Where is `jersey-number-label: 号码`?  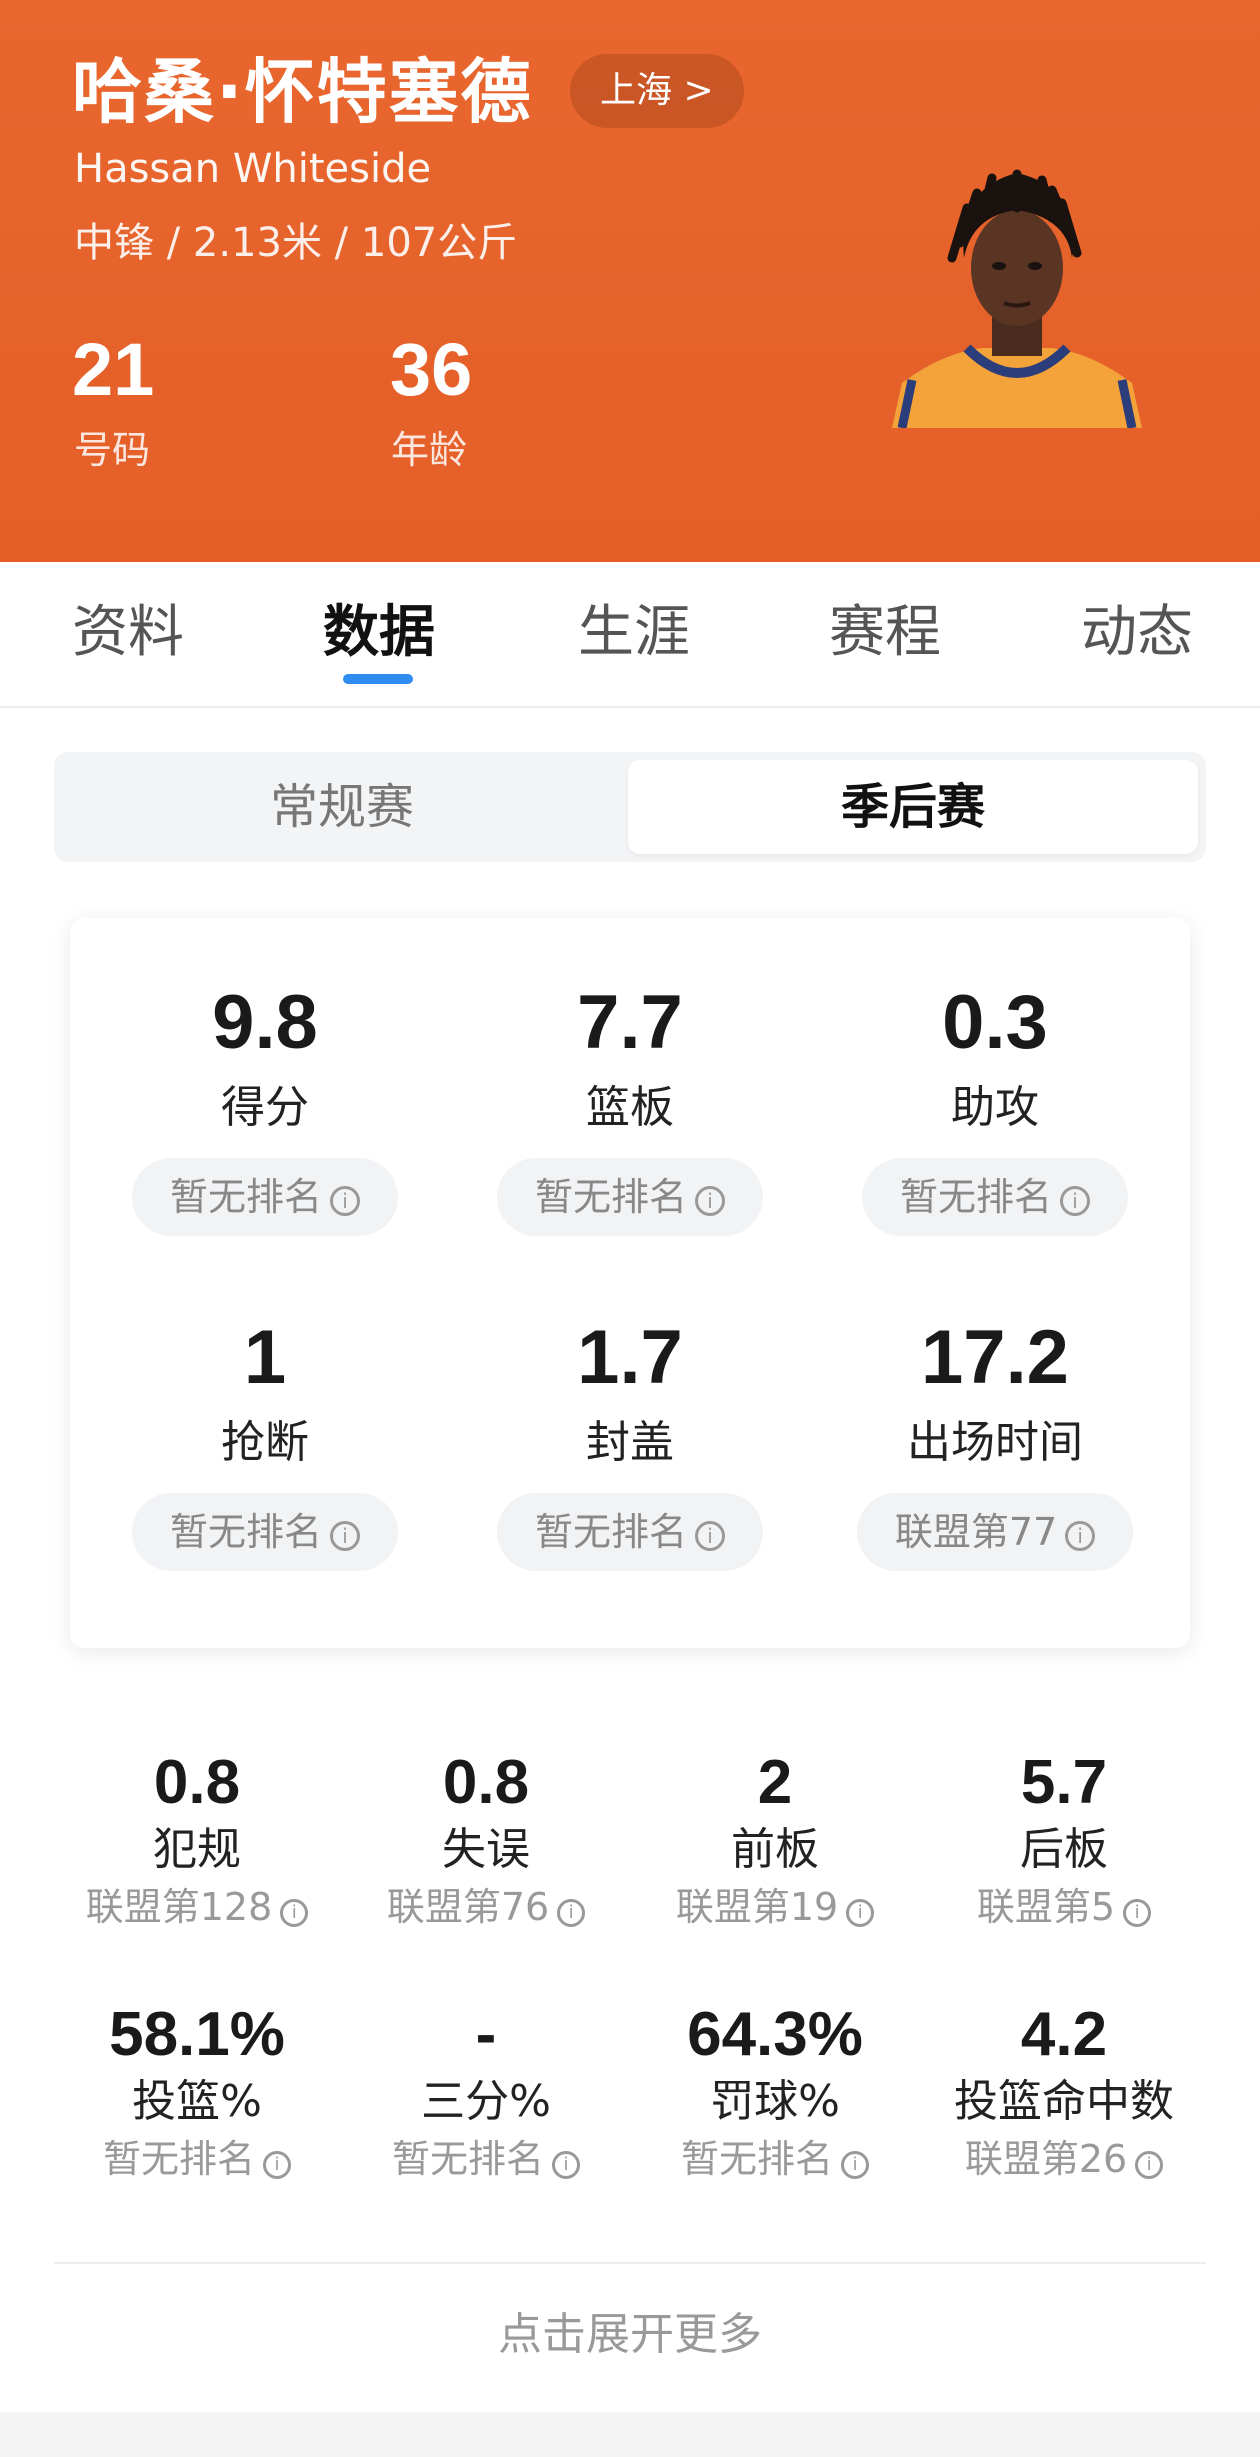 jersey-number-label: 号码 is located at coordinates (112, 450).